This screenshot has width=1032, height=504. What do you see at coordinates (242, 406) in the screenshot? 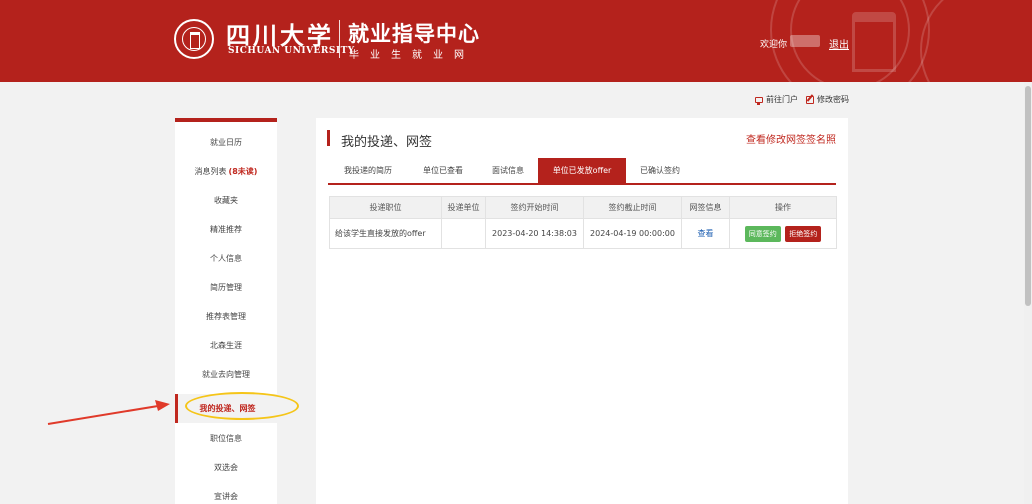
I see `annotation-highlight-ellipse` at bounding box center [242, 406].